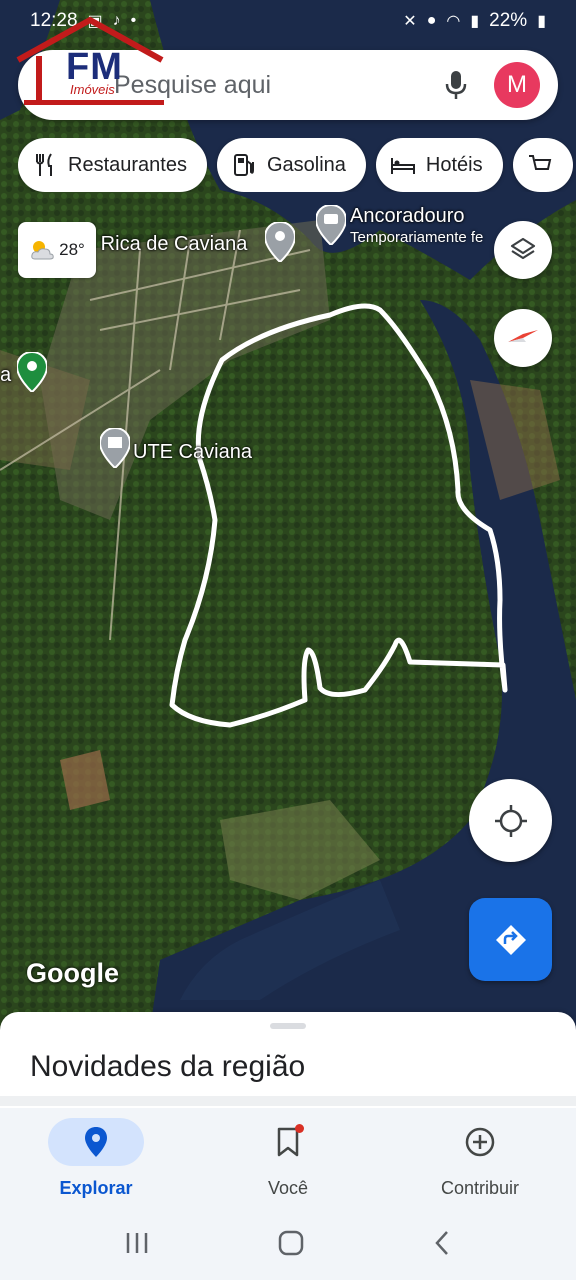  I want to click on google-logo: Google, so click(72, 973).